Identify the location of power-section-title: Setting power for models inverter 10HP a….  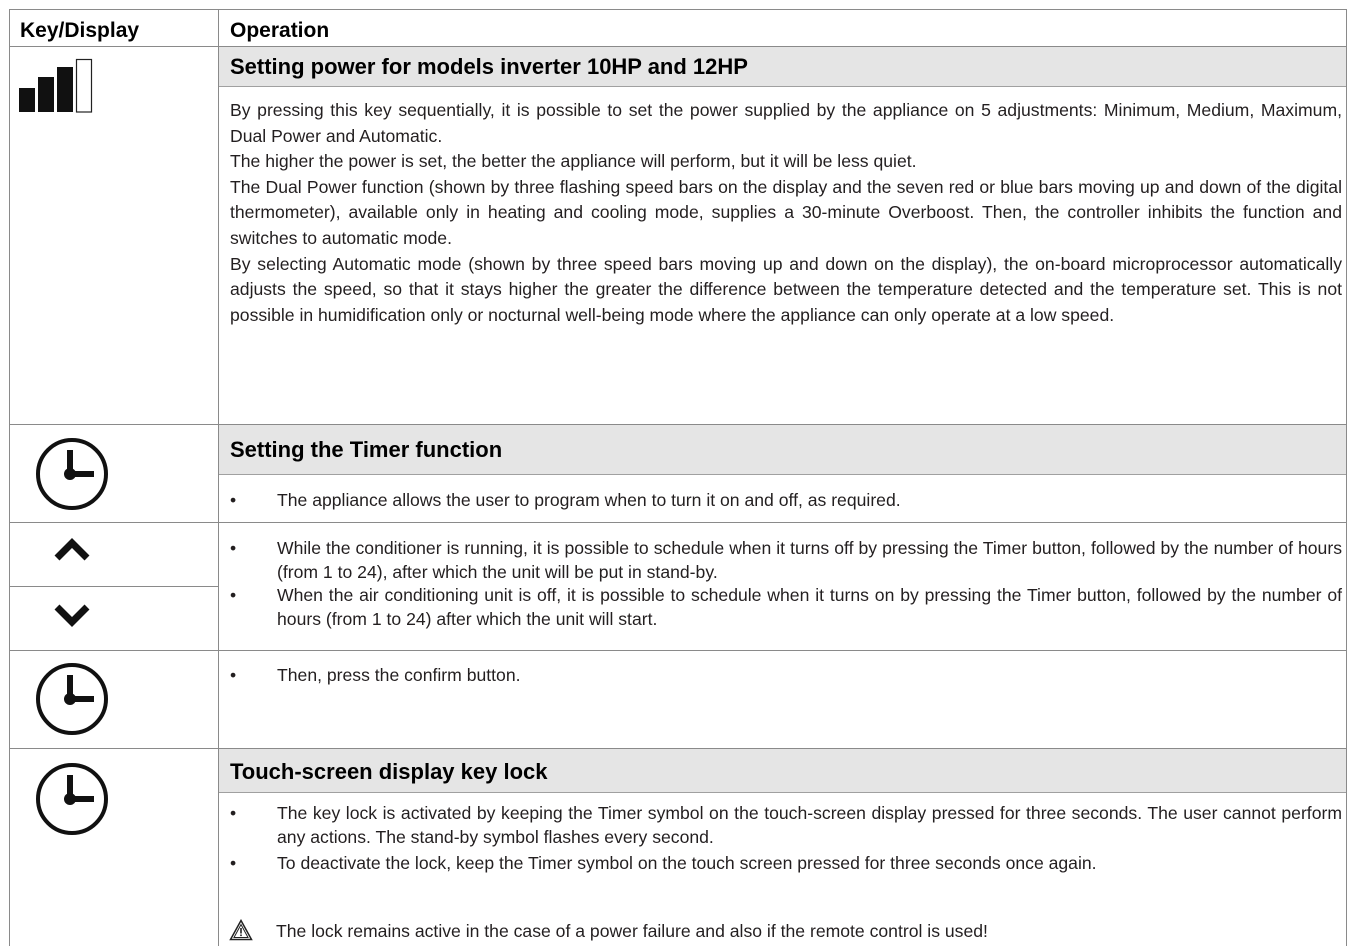
(782, 67).